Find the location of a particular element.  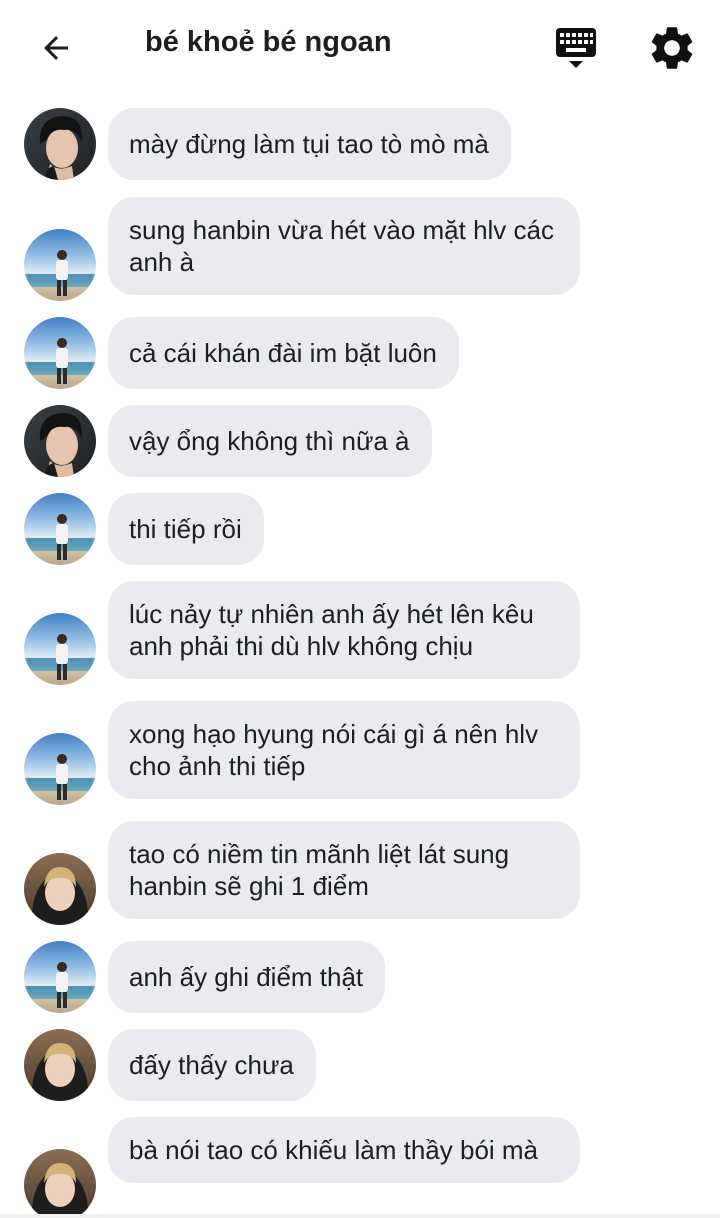

message-bubble: thi tiếp rồi is located at coordinates (186, 529).